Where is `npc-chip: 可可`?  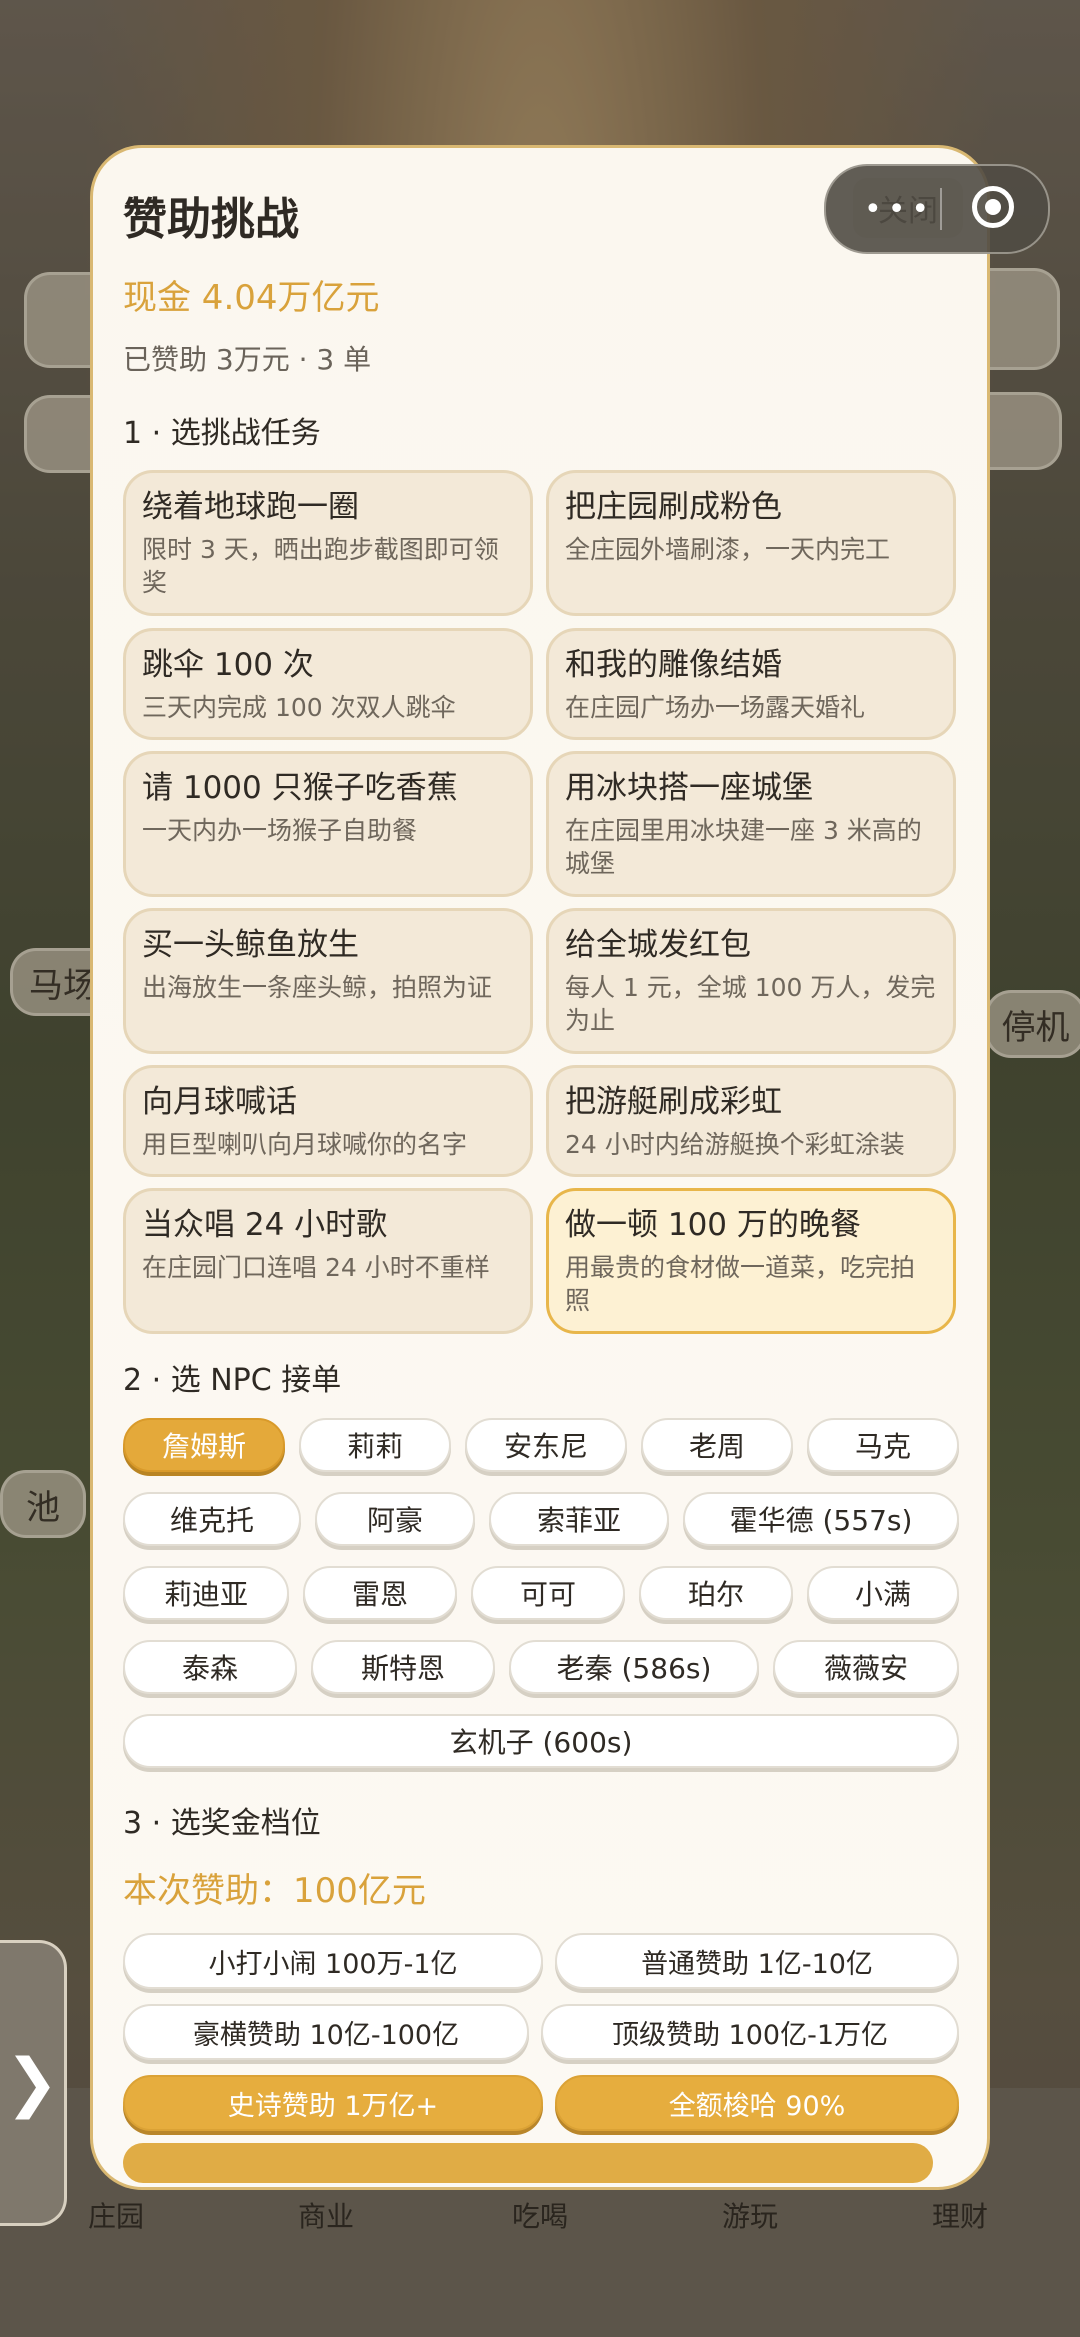 npc-chip: 可可 is located at coordinates (548, 1593).